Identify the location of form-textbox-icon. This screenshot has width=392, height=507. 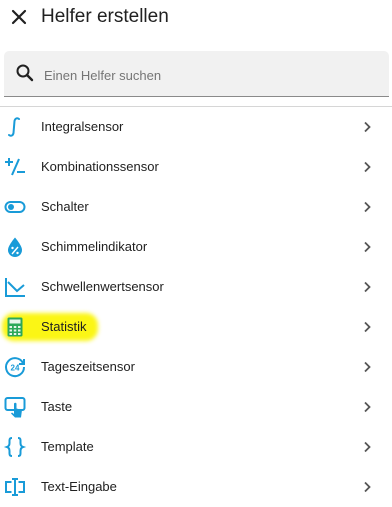
(15, 487).